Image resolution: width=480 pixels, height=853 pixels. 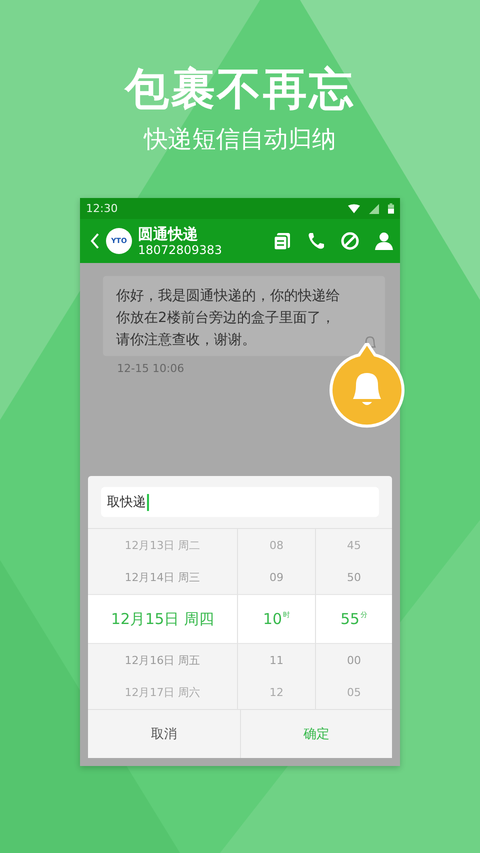 I want to click on battery-icon, so click(x=391, y=208).